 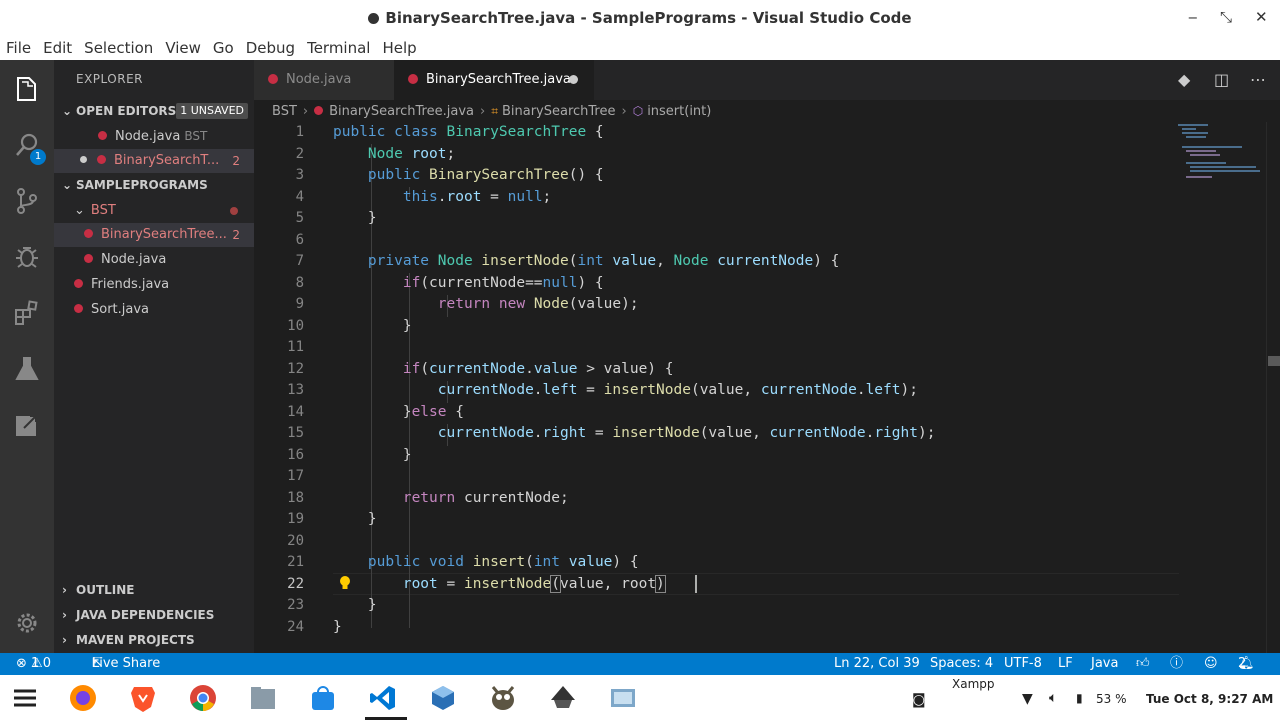 What do you see at coordinates (295, 454) in the screenshot?
I see `line-number: 16` at bounding box center [295, 454].